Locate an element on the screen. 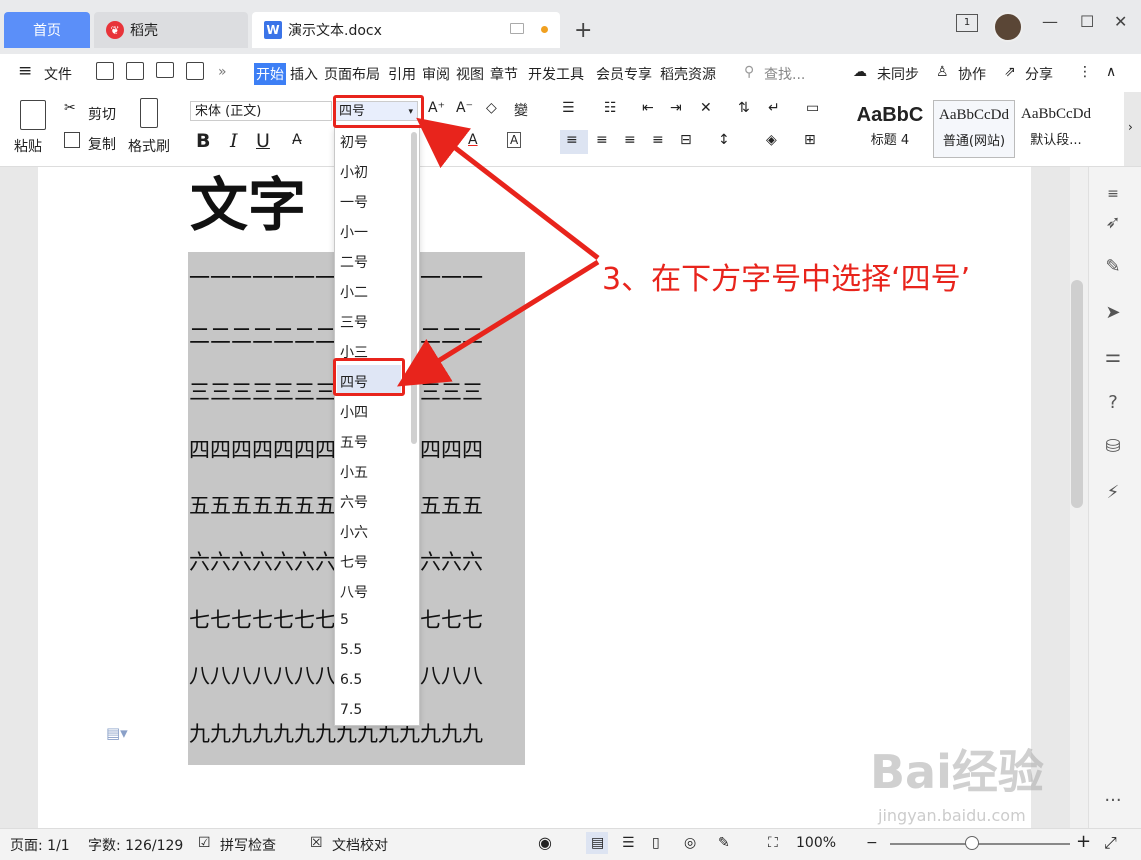  spellcheck-icon: ☑ is located at coordinates (204, 843).